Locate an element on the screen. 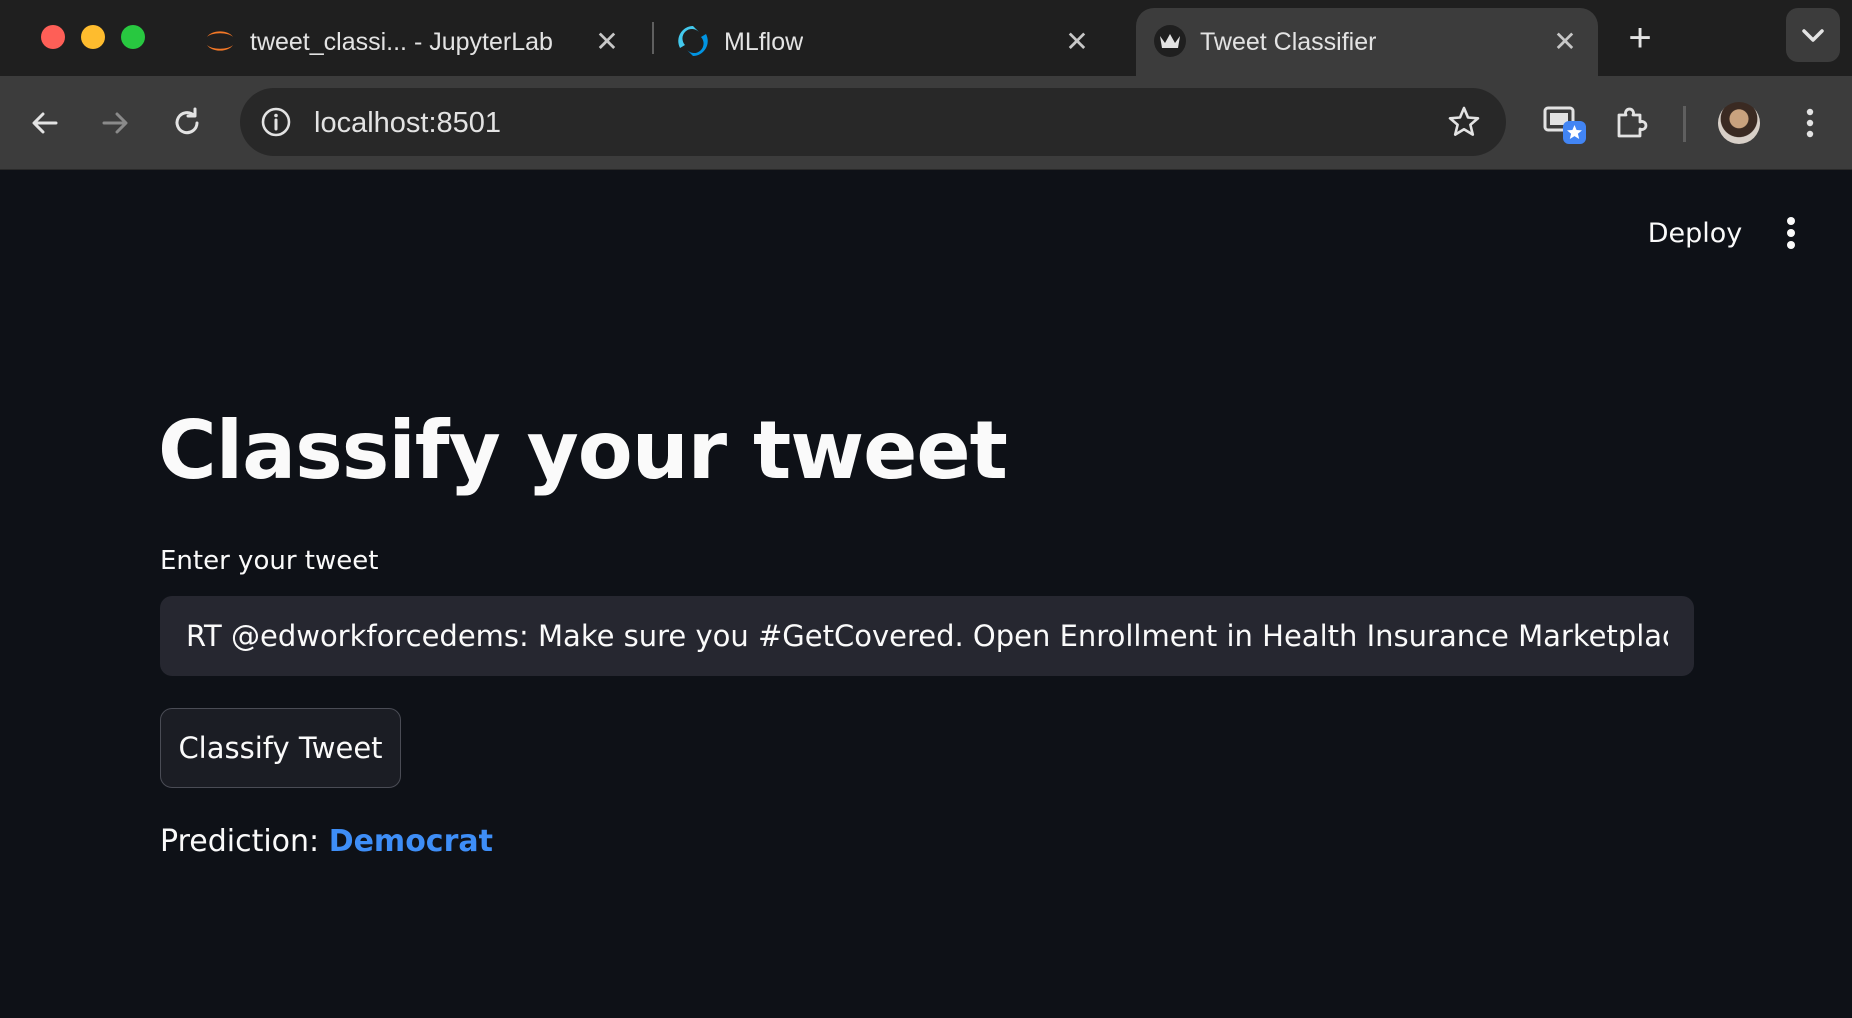 Image resolution: width=1852 pixels, height=1018 pixels. deploy-button: Deploy is located at coordinates (1695, 234).